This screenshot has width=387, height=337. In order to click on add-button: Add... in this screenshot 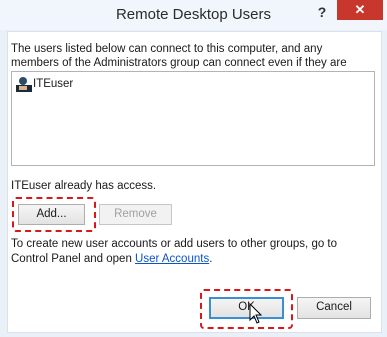, I will do `click(51, 214)`.